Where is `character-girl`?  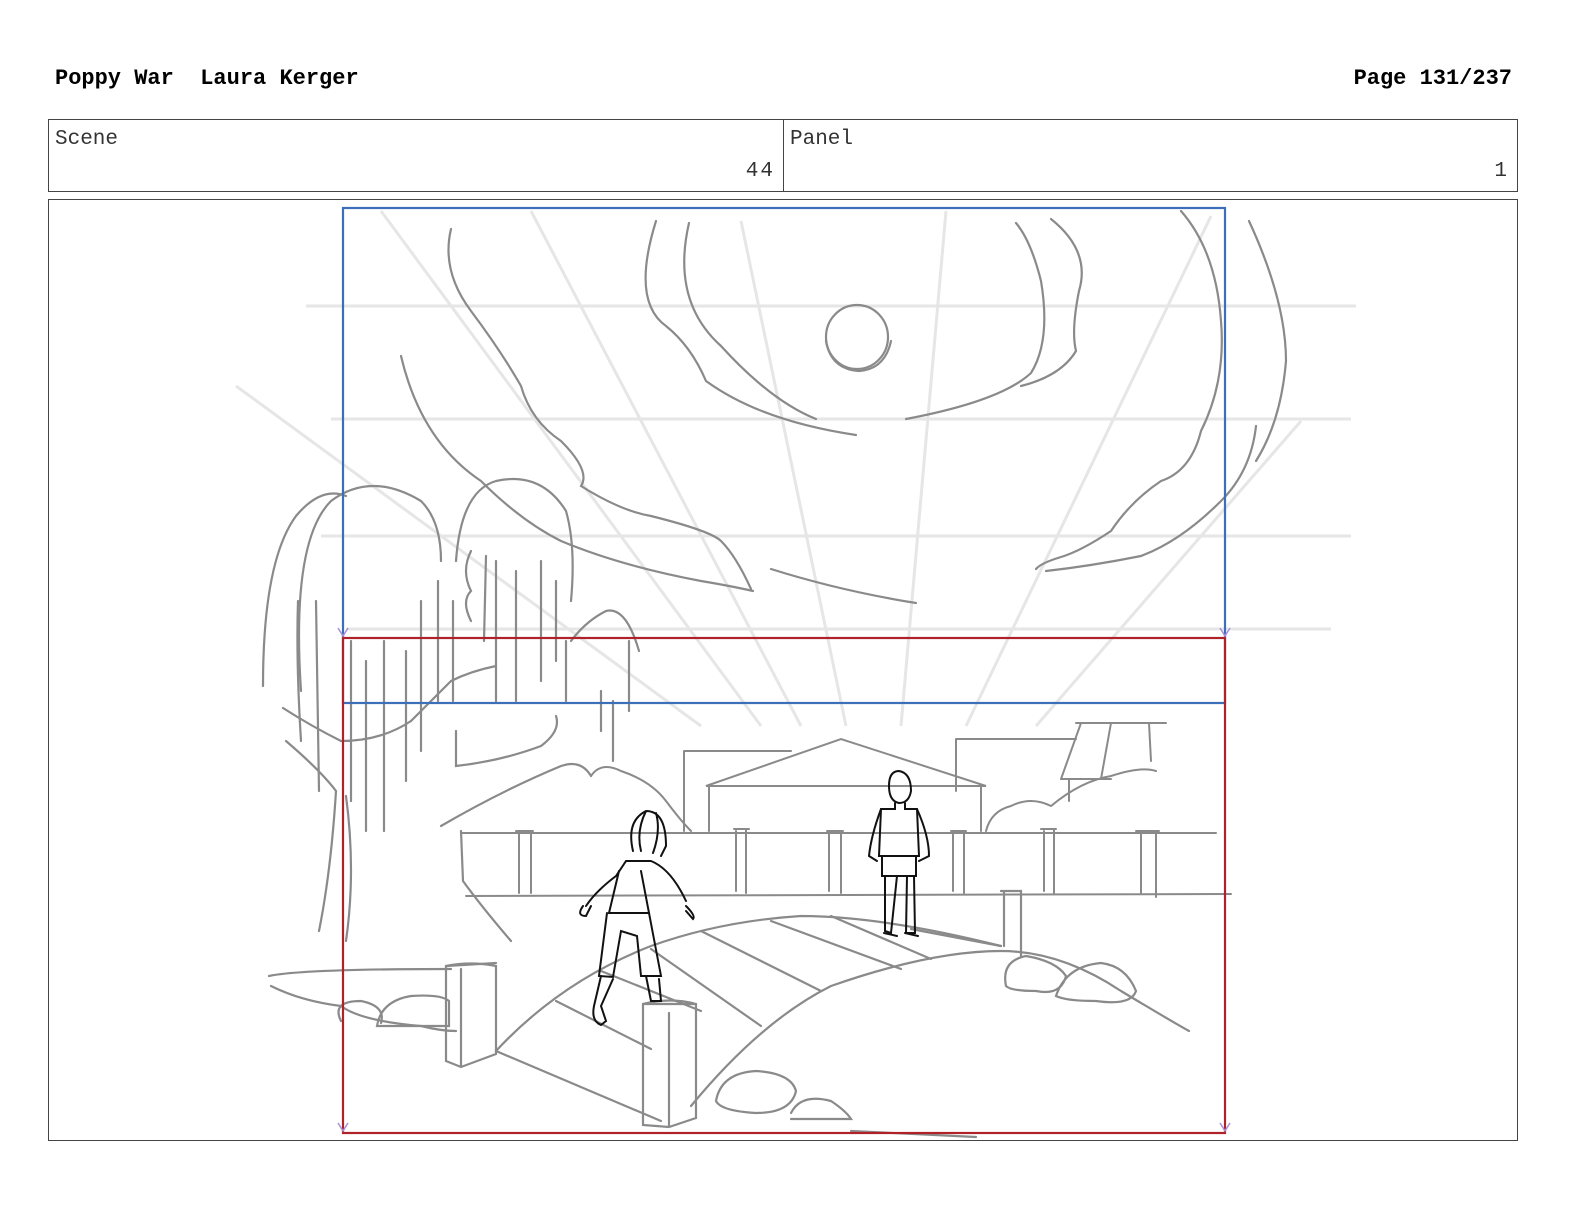
character-girl is located at coordinates (637, 918).